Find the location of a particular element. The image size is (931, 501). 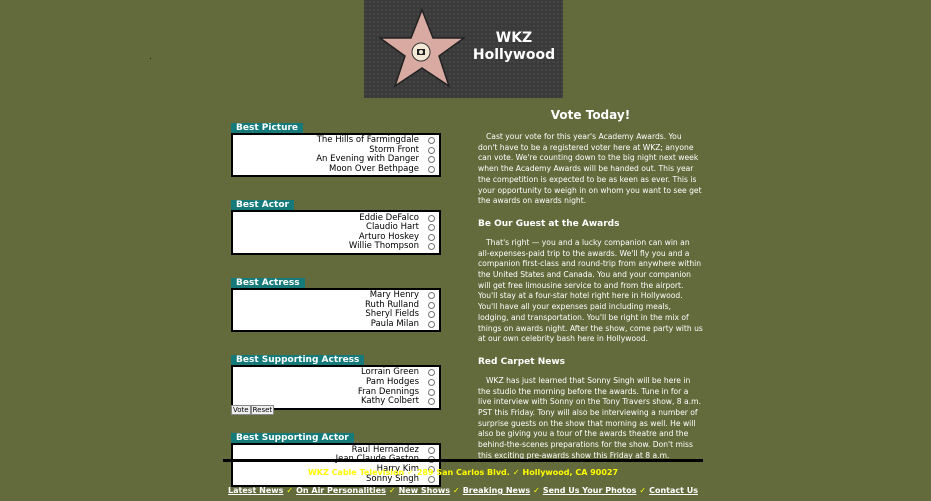

nominee-name: Moon Over Bethpage is located at coordinates (374, 169).